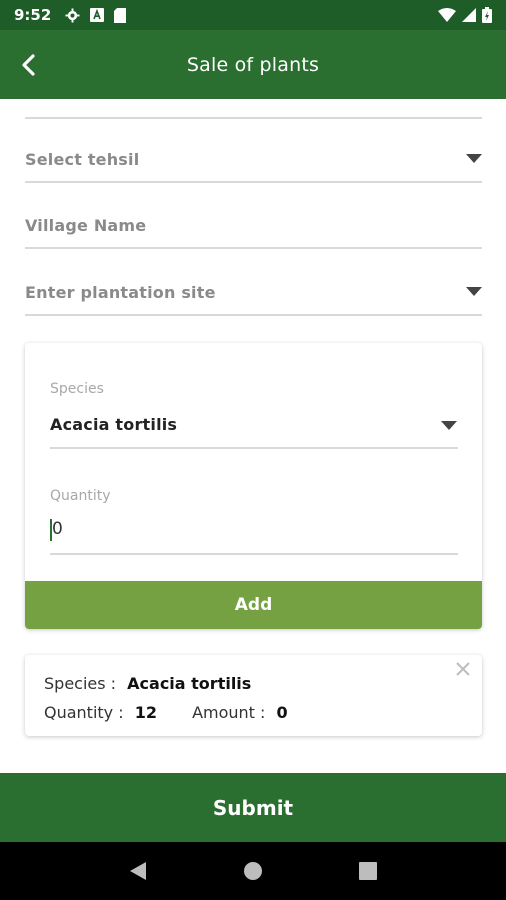 This screenshot has width=506, height=900. Describe the element at coordinates (253, 229) in the screenshot. I see `village-name-input: Village Name` at that location.